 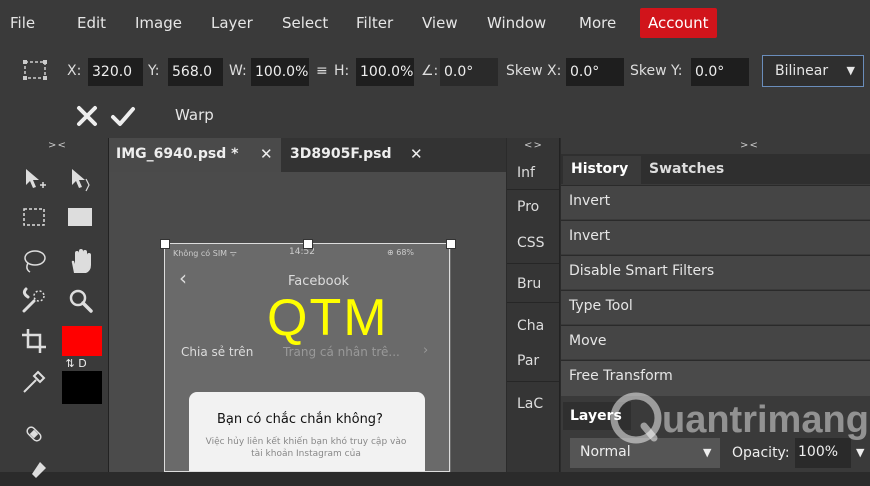 I want to click on y-label: Y:, so click(x=154, y=71).